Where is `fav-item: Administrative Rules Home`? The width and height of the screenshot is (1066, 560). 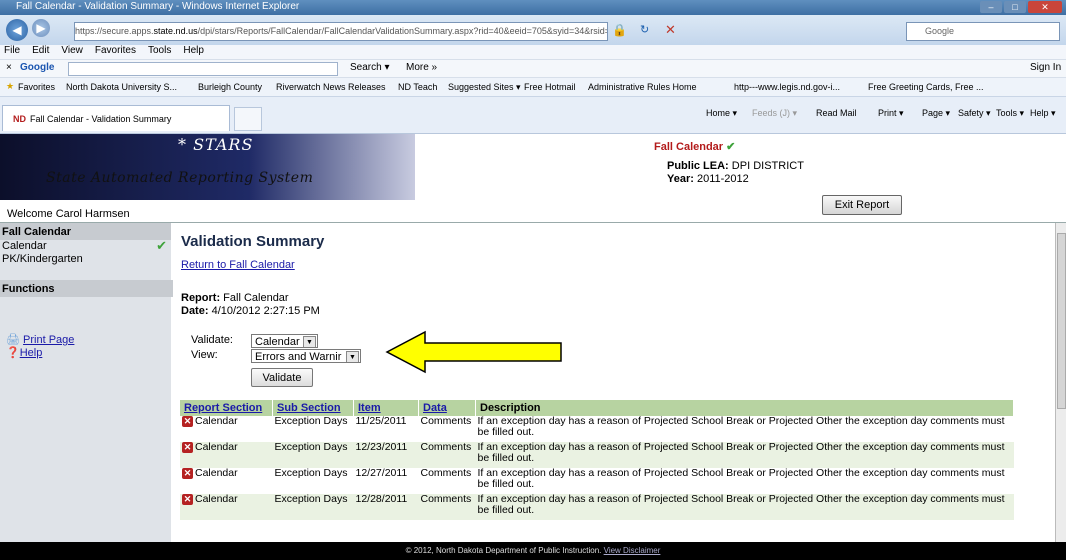 fav-item: Administrative Rules Home is located at coordinates (642, 87).